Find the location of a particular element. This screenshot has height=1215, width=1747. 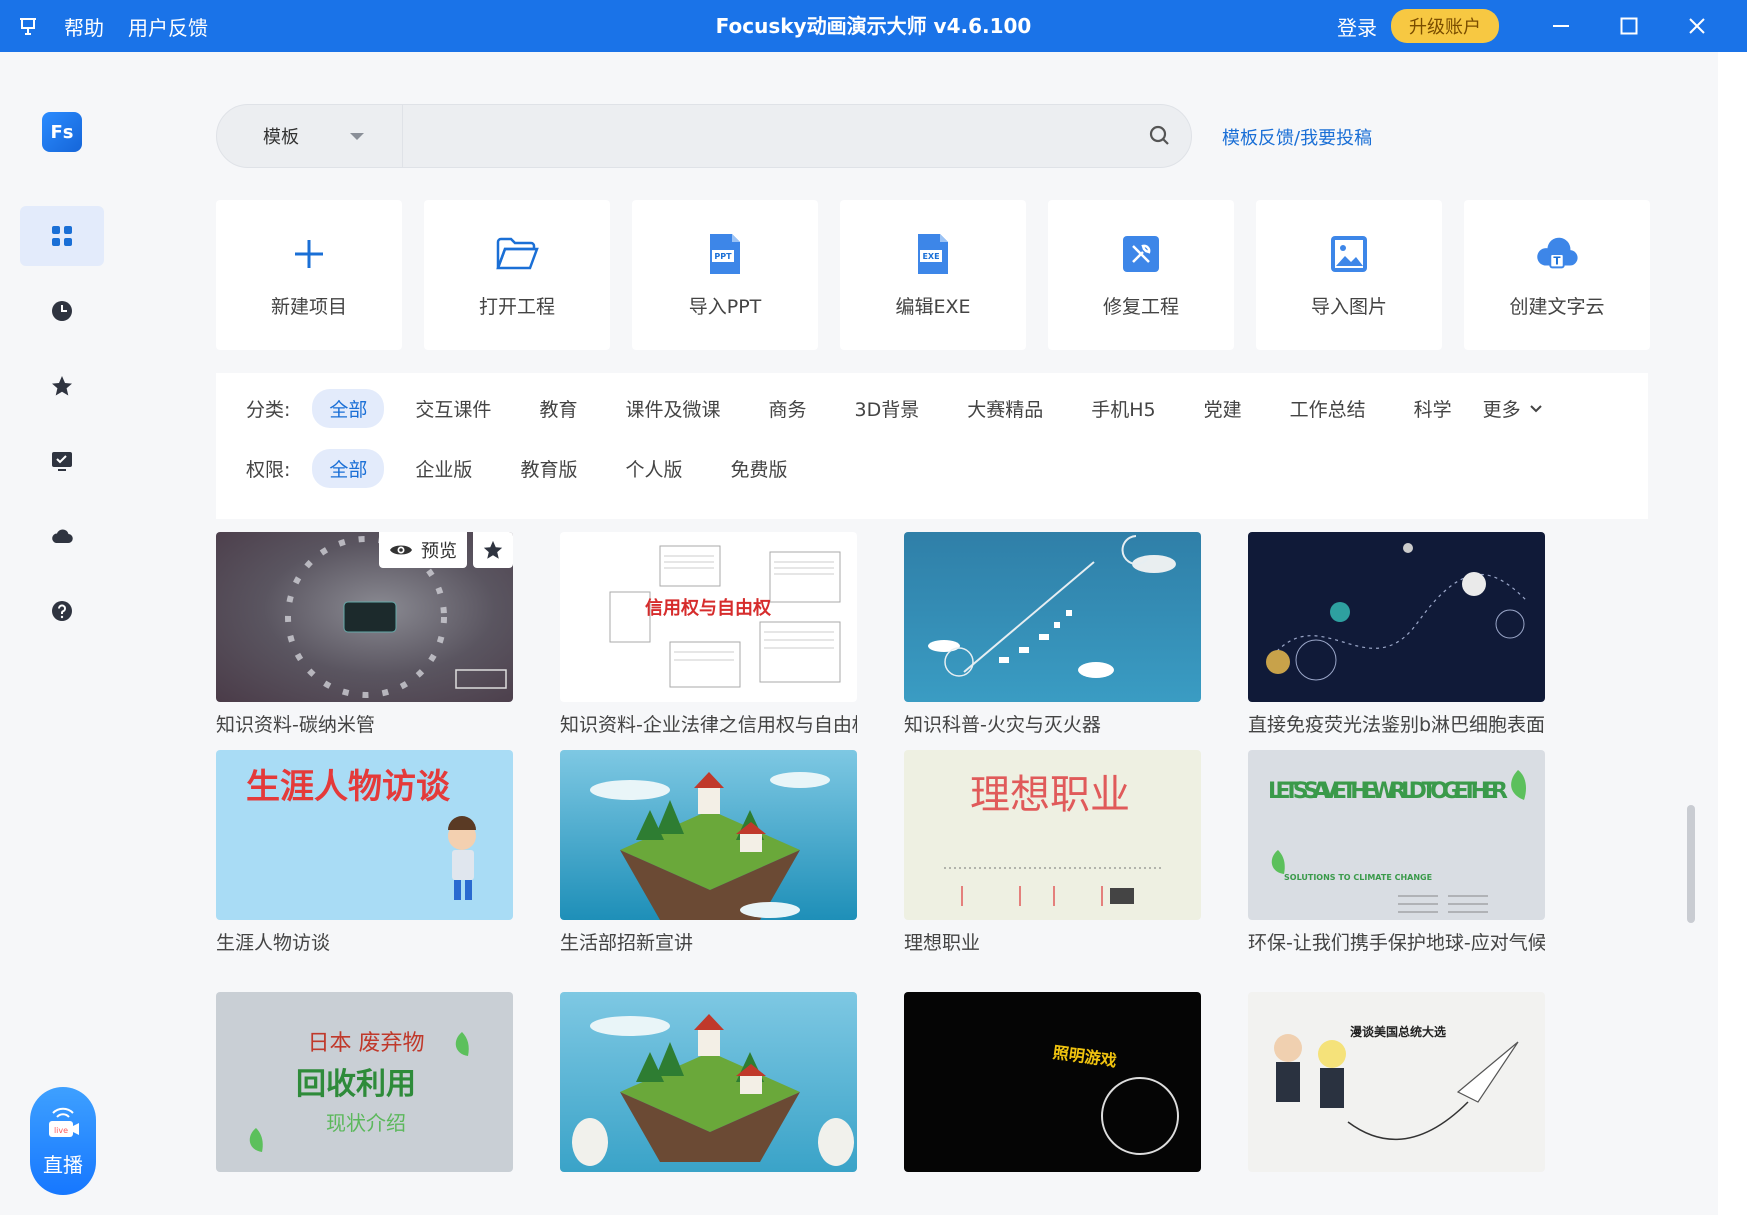

folder-open-icon is located at coordinates (517, 254).